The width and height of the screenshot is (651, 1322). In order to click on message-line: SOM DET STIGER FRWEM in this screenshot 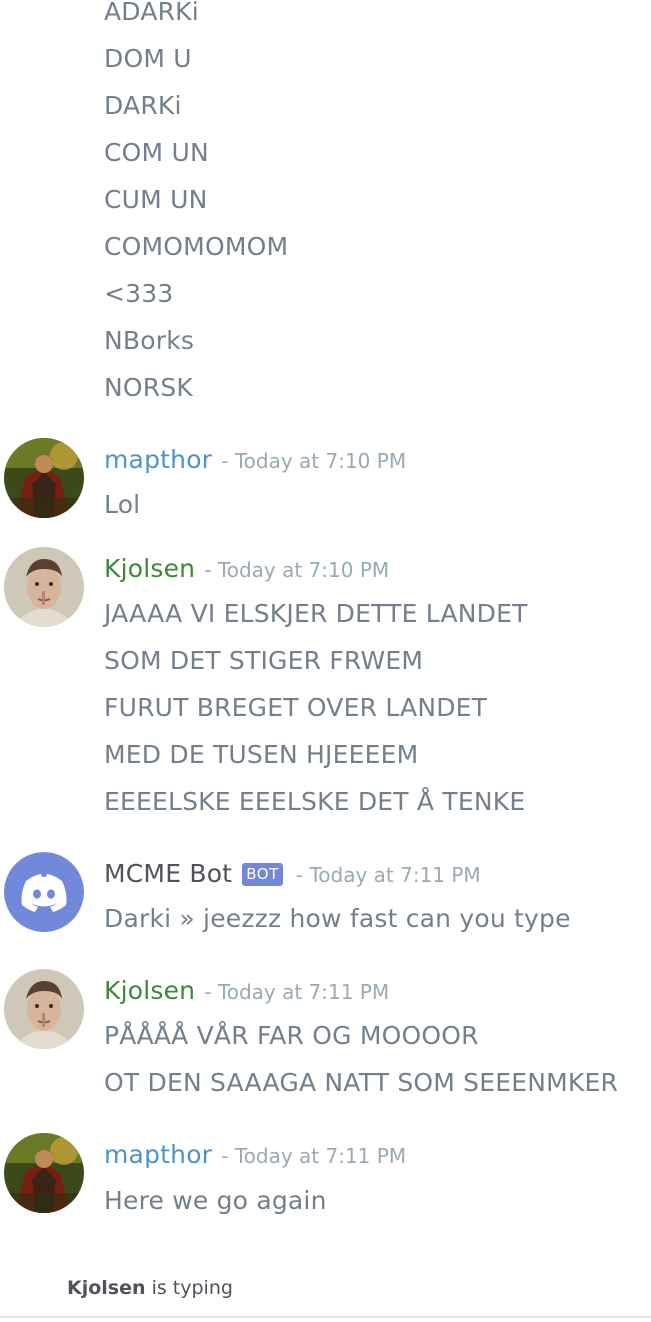, I will do `click(264, 660)`.